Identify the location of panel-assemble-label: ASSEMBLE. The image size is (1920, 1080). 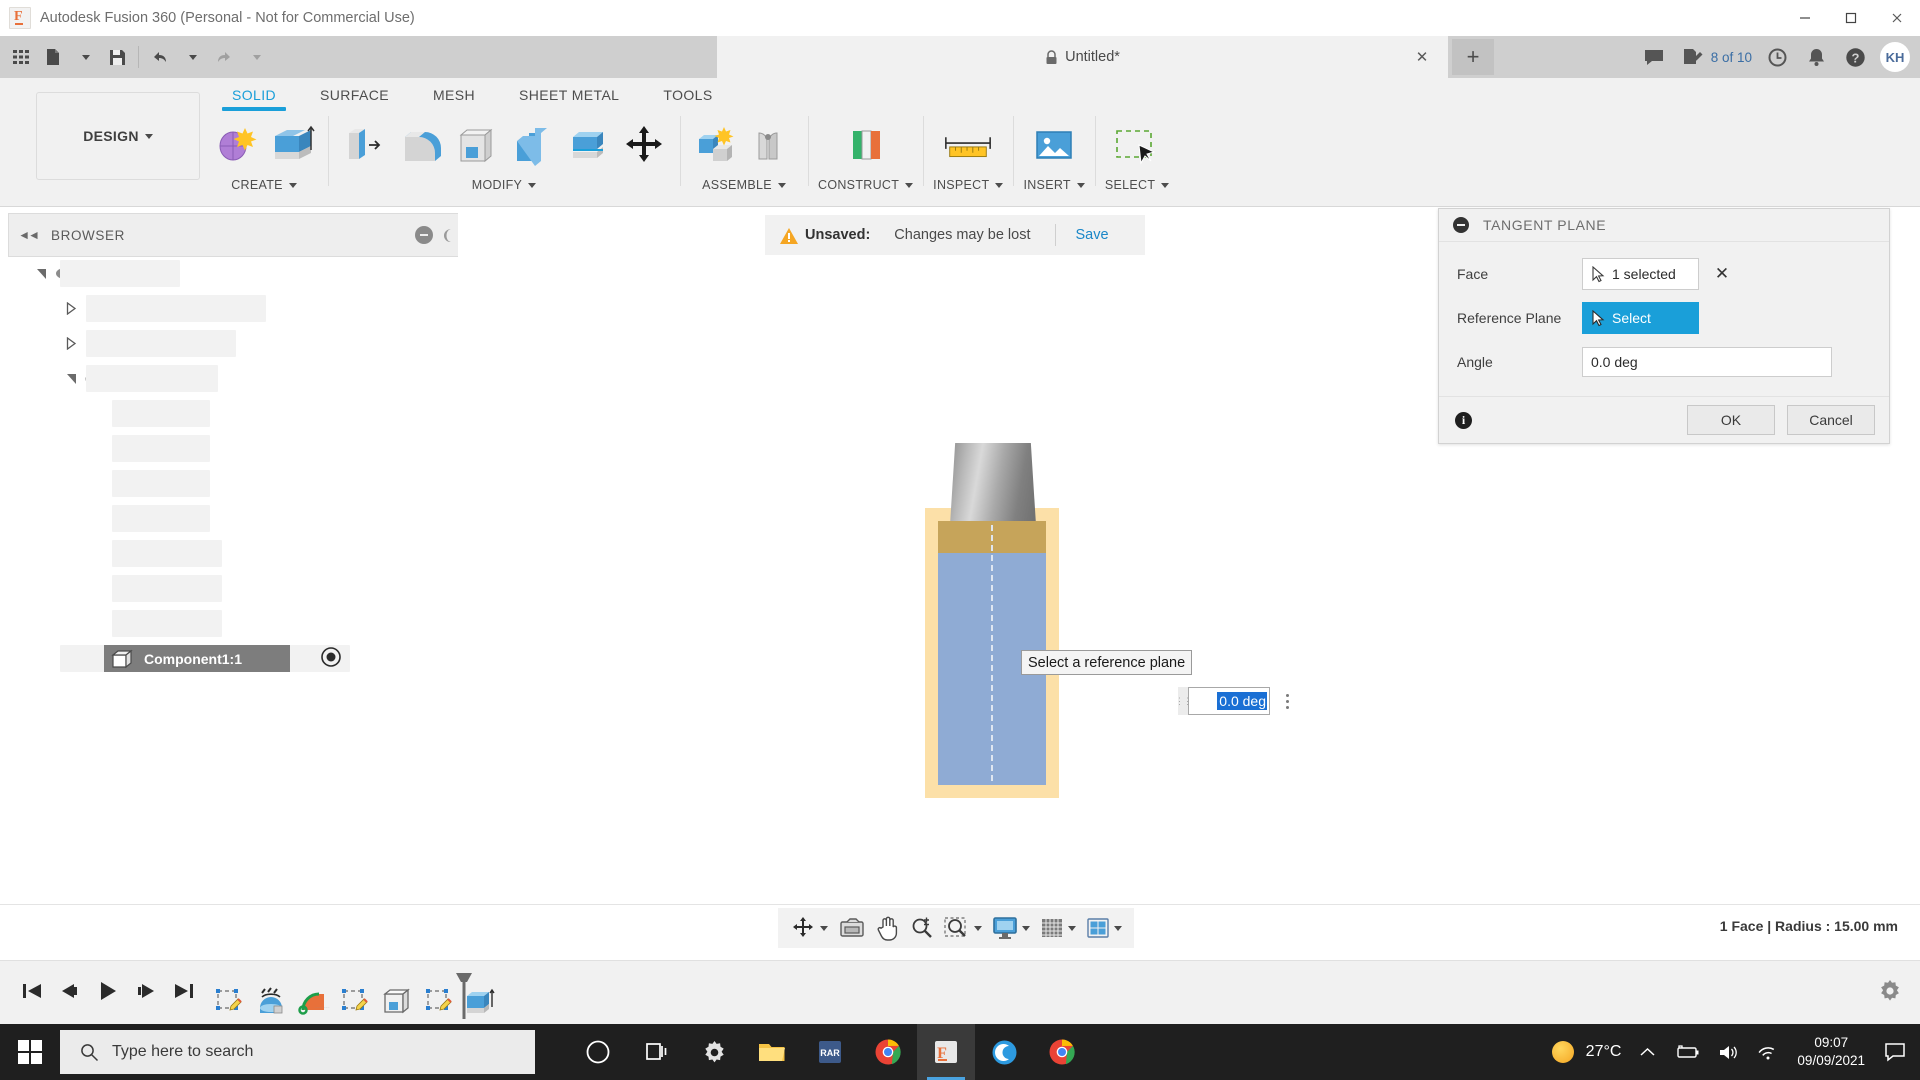
(744, 185).